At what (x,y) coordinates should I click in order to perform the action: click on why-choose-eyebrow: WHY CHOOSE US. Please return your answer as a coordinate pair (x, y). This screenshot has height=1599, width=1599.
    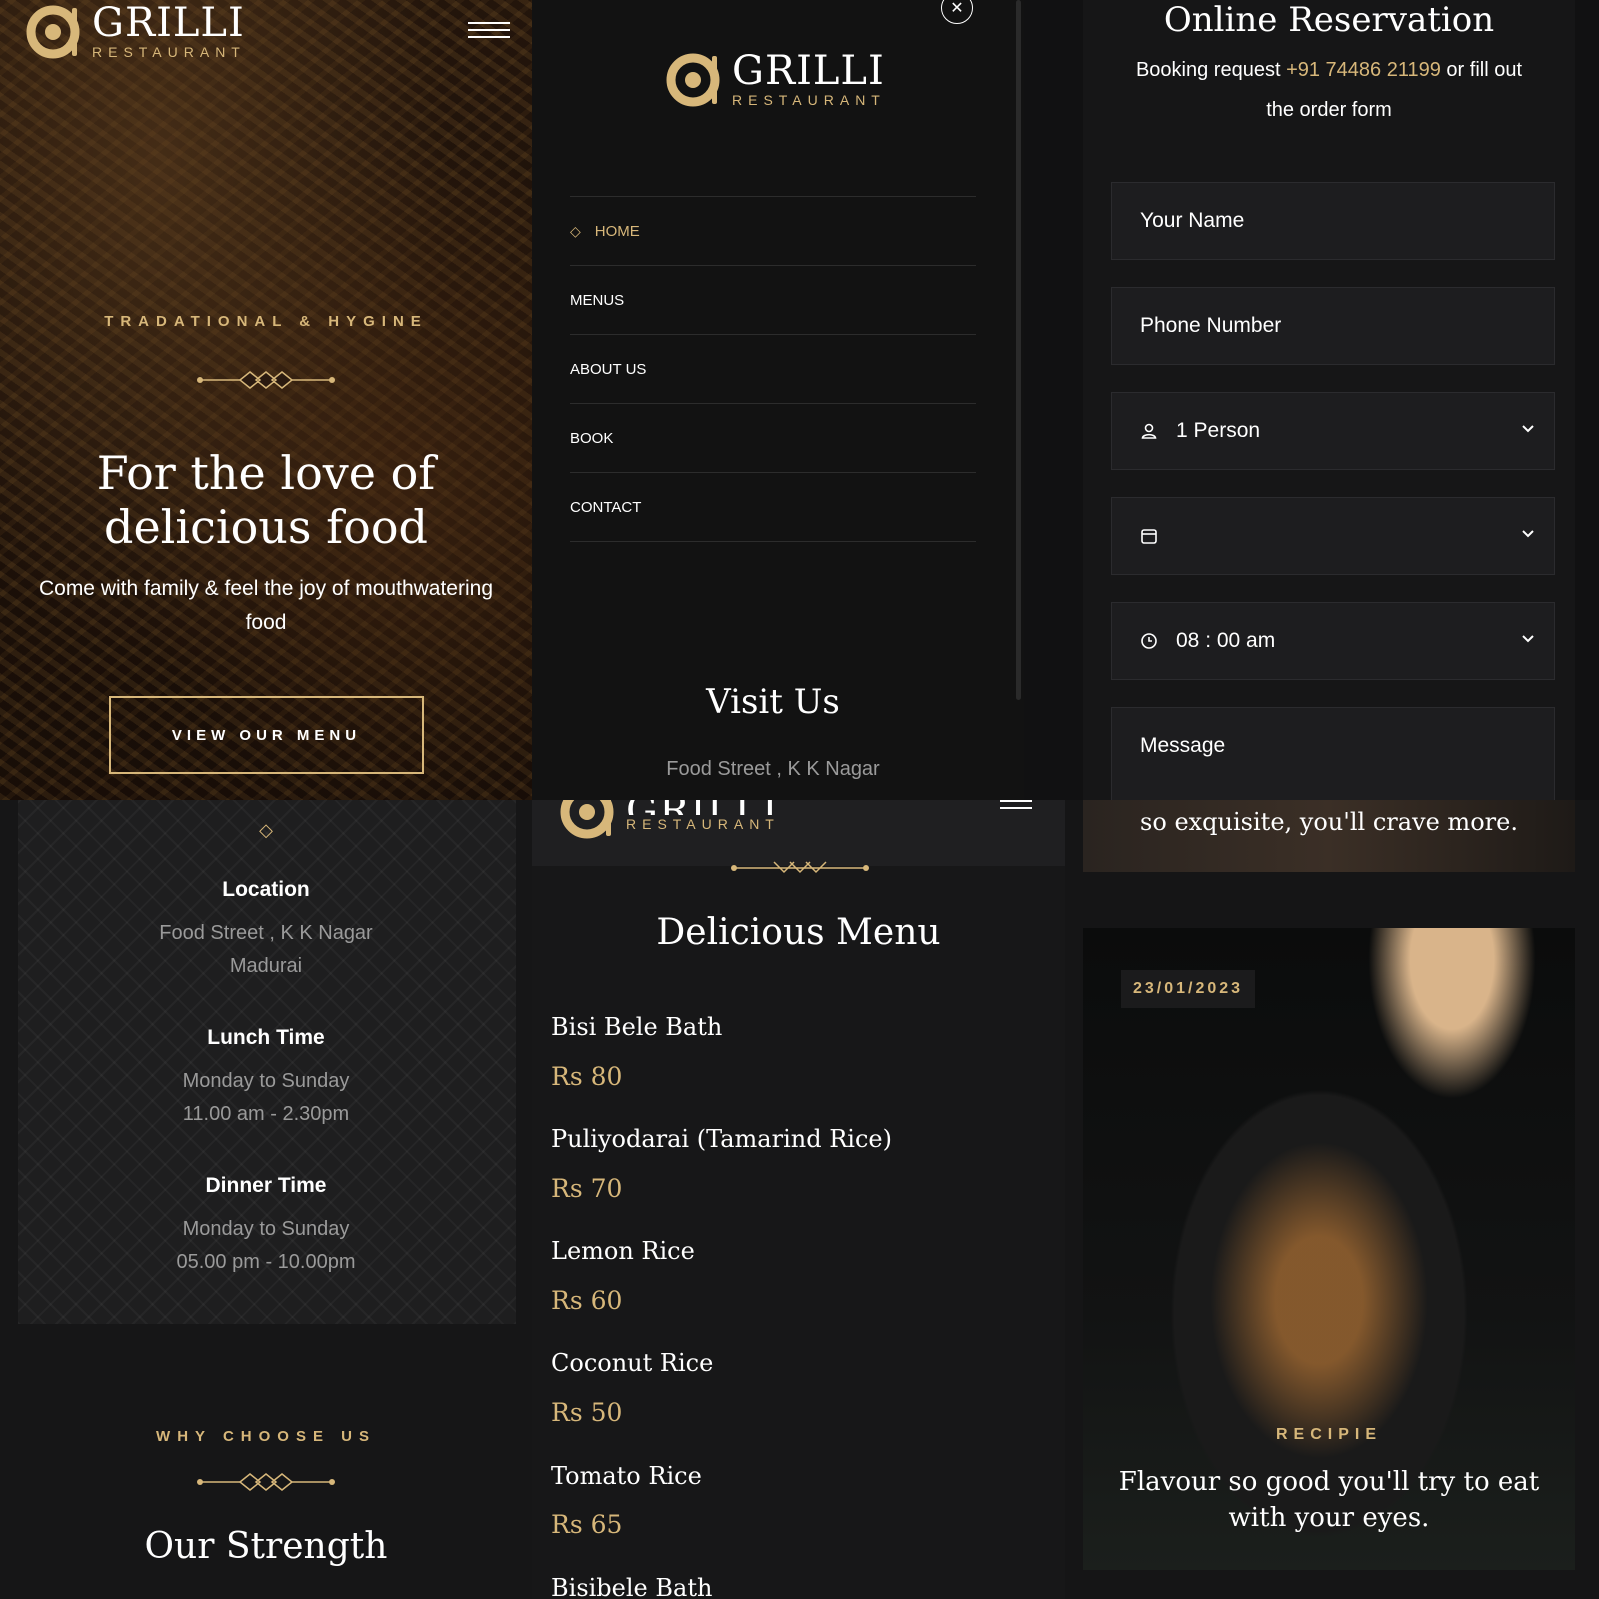
    Looking at the image, I should click on (266, 1436).